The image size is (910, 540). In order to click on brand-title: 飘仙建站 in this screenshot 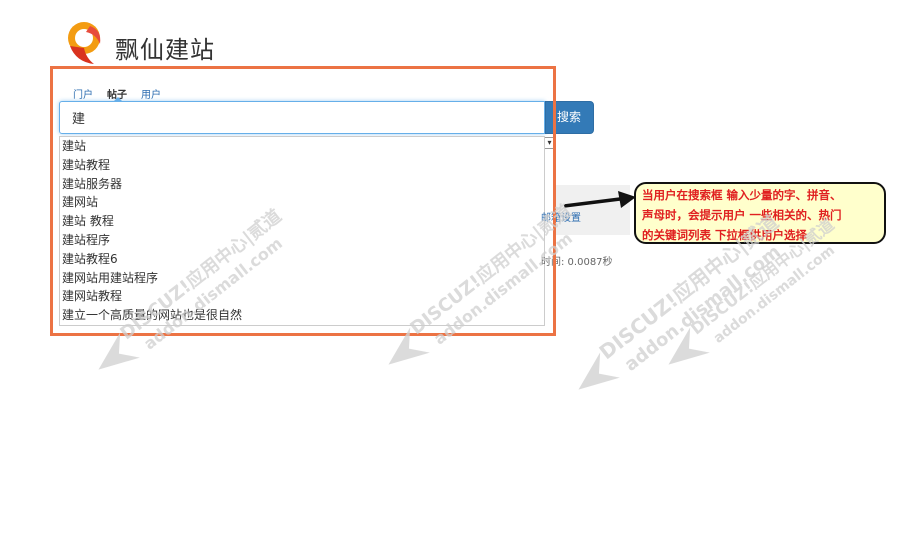, I will do `click(165, 50)`.